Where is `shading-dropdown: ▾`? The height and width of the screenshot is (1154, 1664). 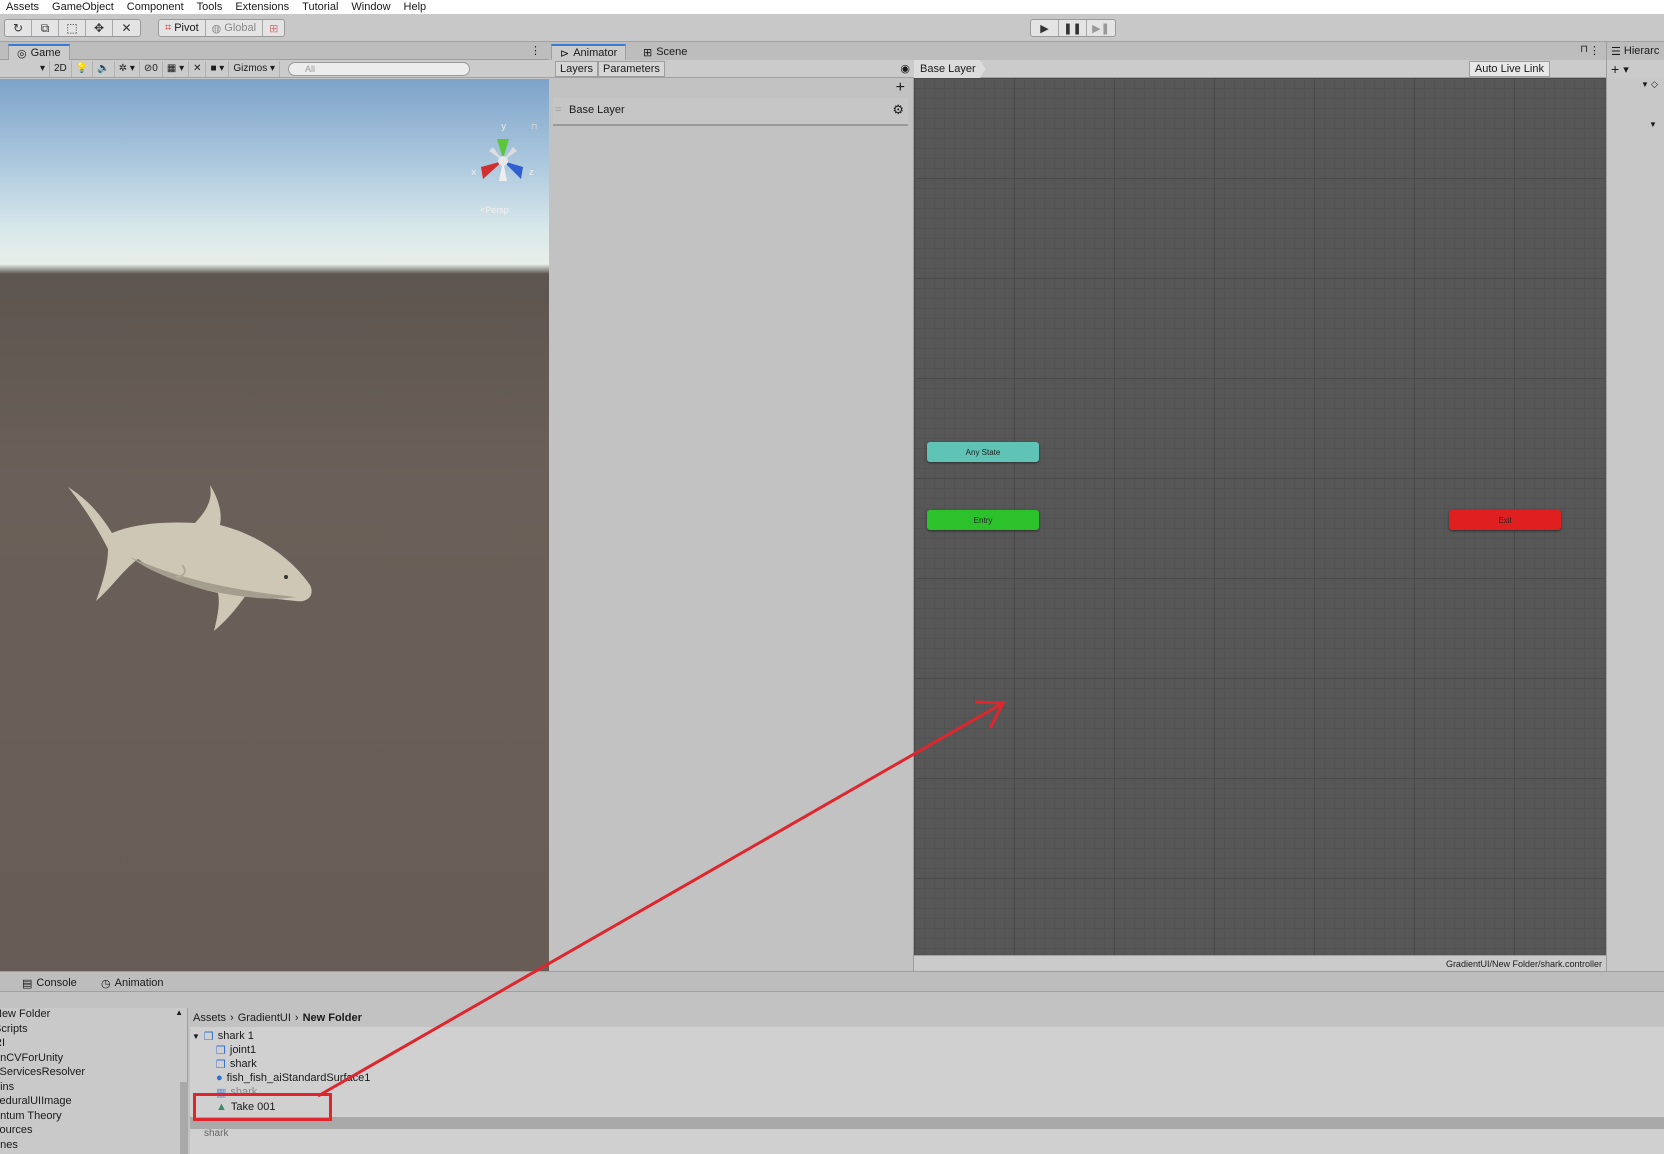
shading-dropdown: ▾ is located at coordinates (25, 68).